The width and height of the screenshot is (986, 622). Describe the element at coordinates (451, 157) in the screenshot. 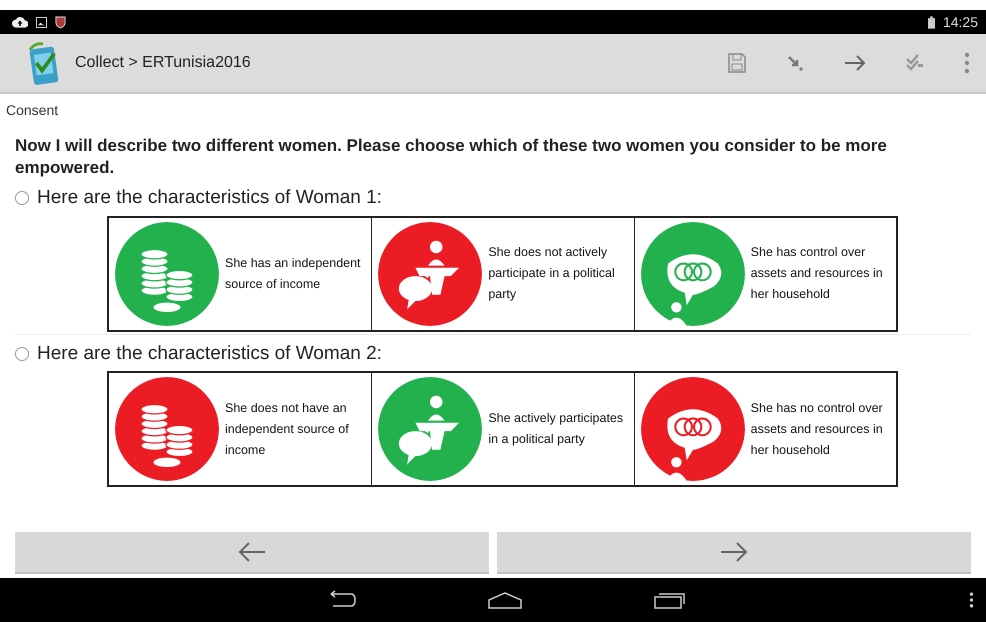

I see `question-text: Now I will describe two different women. Please choose which of these two women you consider to be more empowered.` at that location.